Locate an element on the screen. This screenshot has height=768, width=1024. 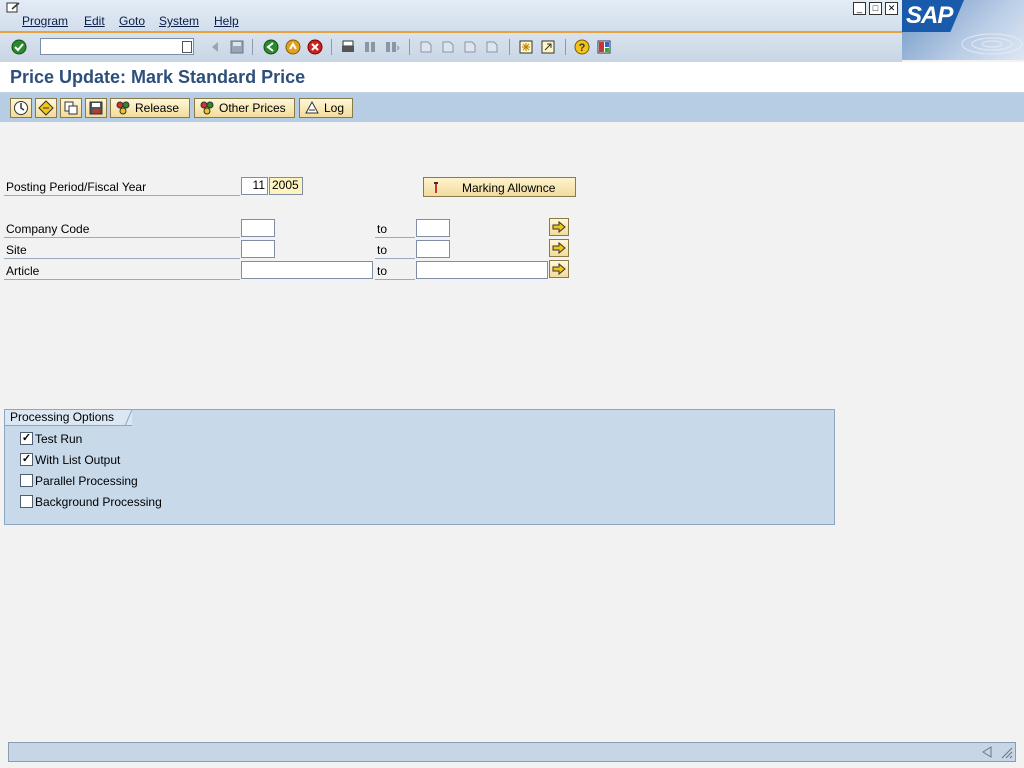
article-to-label: to is located at coordinates (382, 271).